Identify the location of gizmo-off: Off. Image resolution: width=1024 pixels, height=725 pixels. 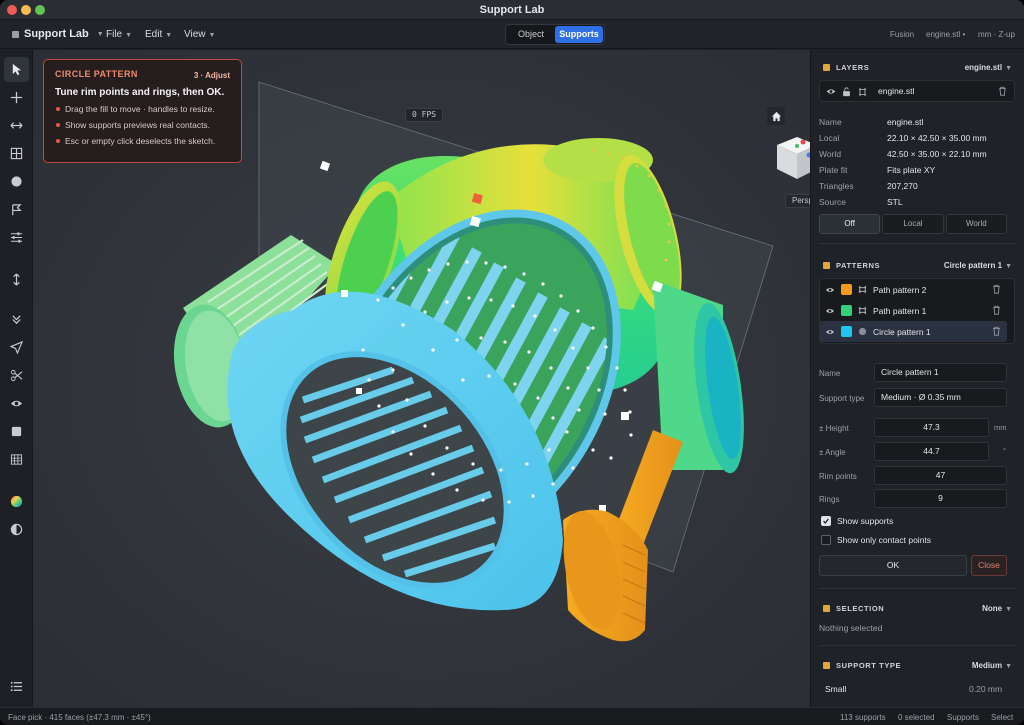
(850, 224).